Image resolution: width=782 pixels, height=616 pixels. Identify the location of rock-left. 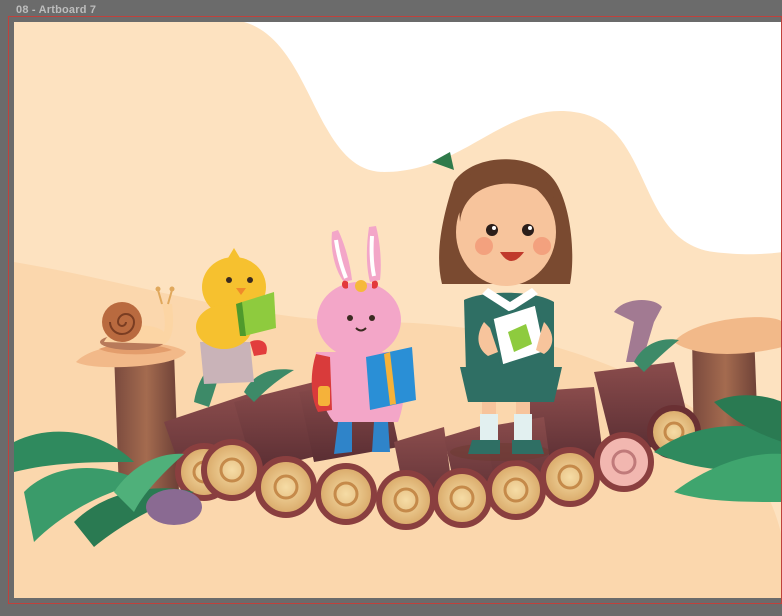
(174, 507).